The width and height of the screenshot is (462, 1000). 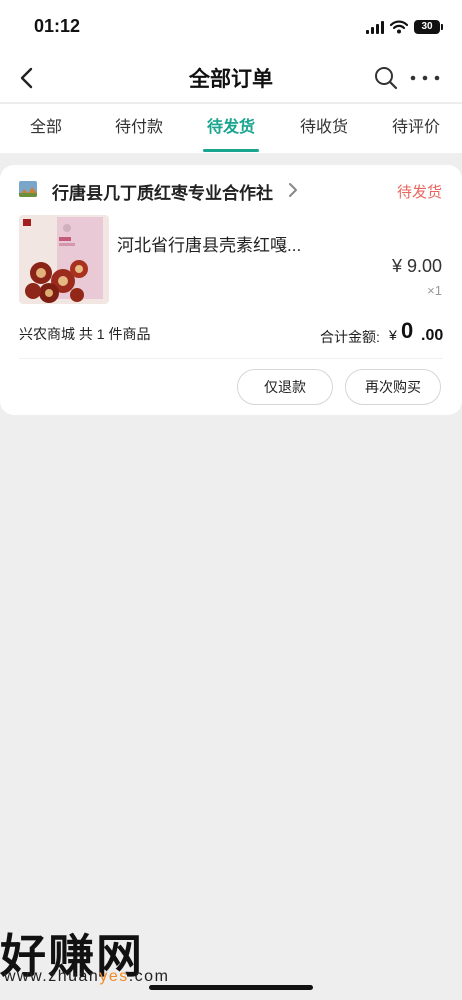 I want to click on tab-pending-shipment: 待发货, so click(x=231, y=129).